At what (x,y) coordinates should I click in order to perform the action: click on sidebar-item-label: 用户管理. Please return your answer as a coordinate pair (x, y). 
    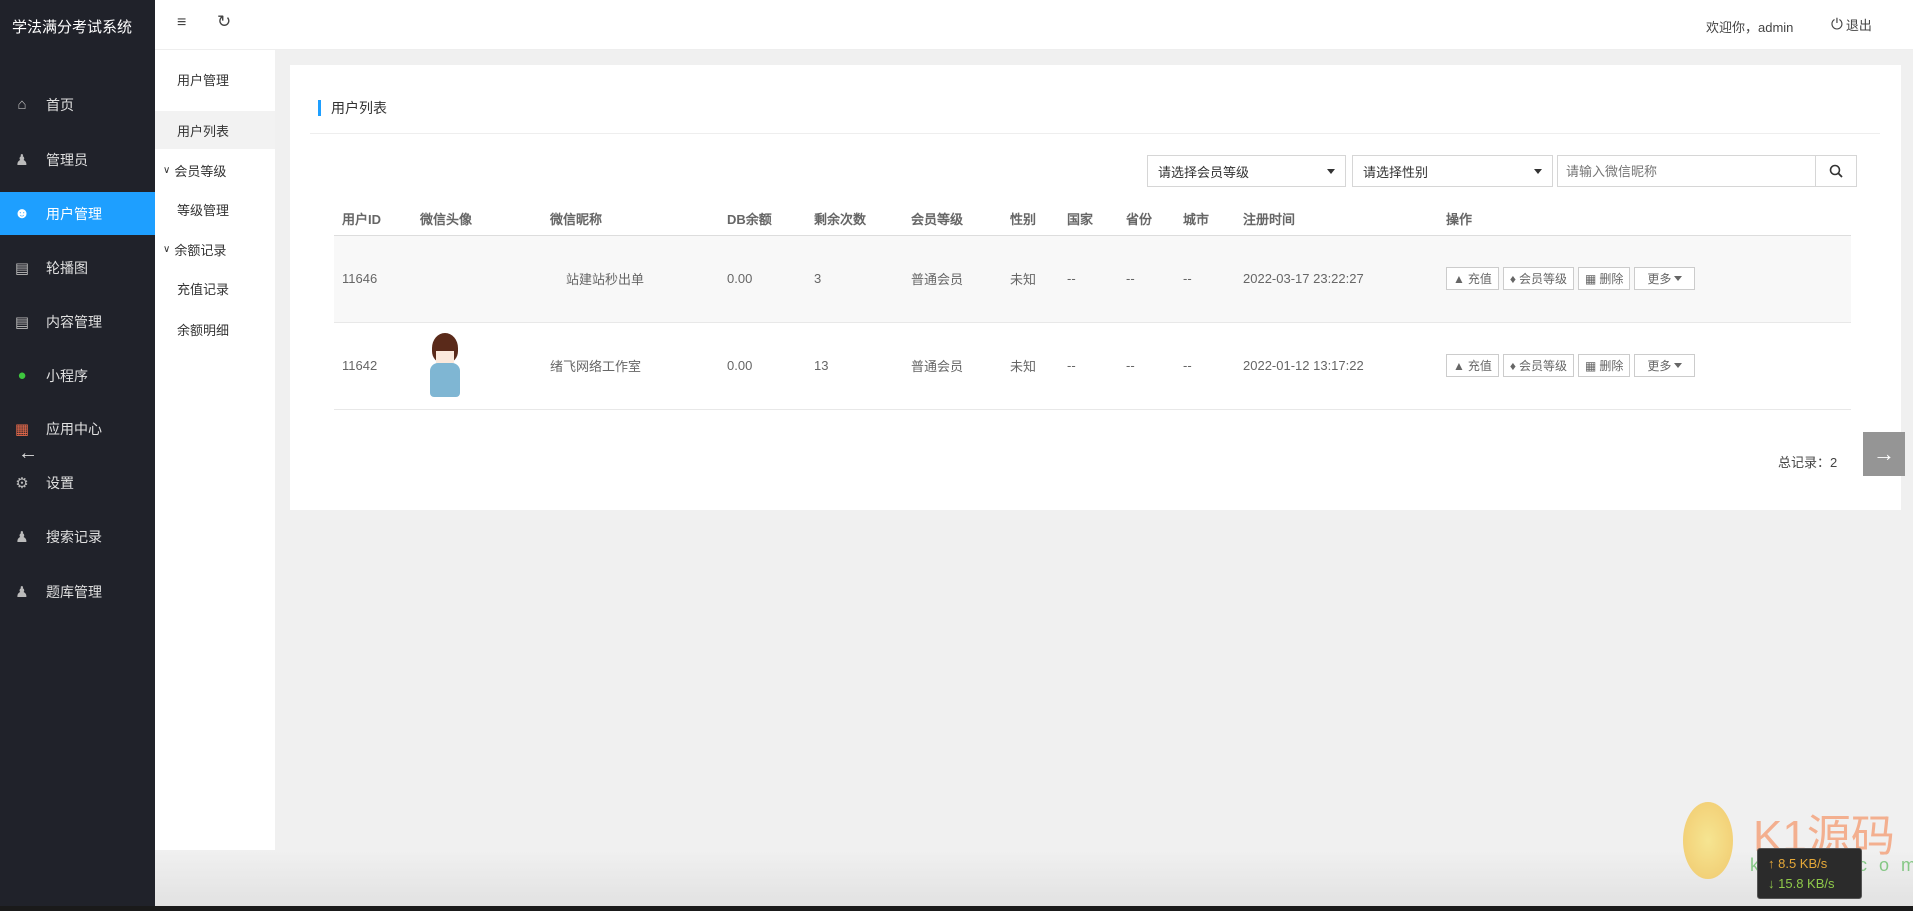
    Looking at the image, I should click on (74, 213).